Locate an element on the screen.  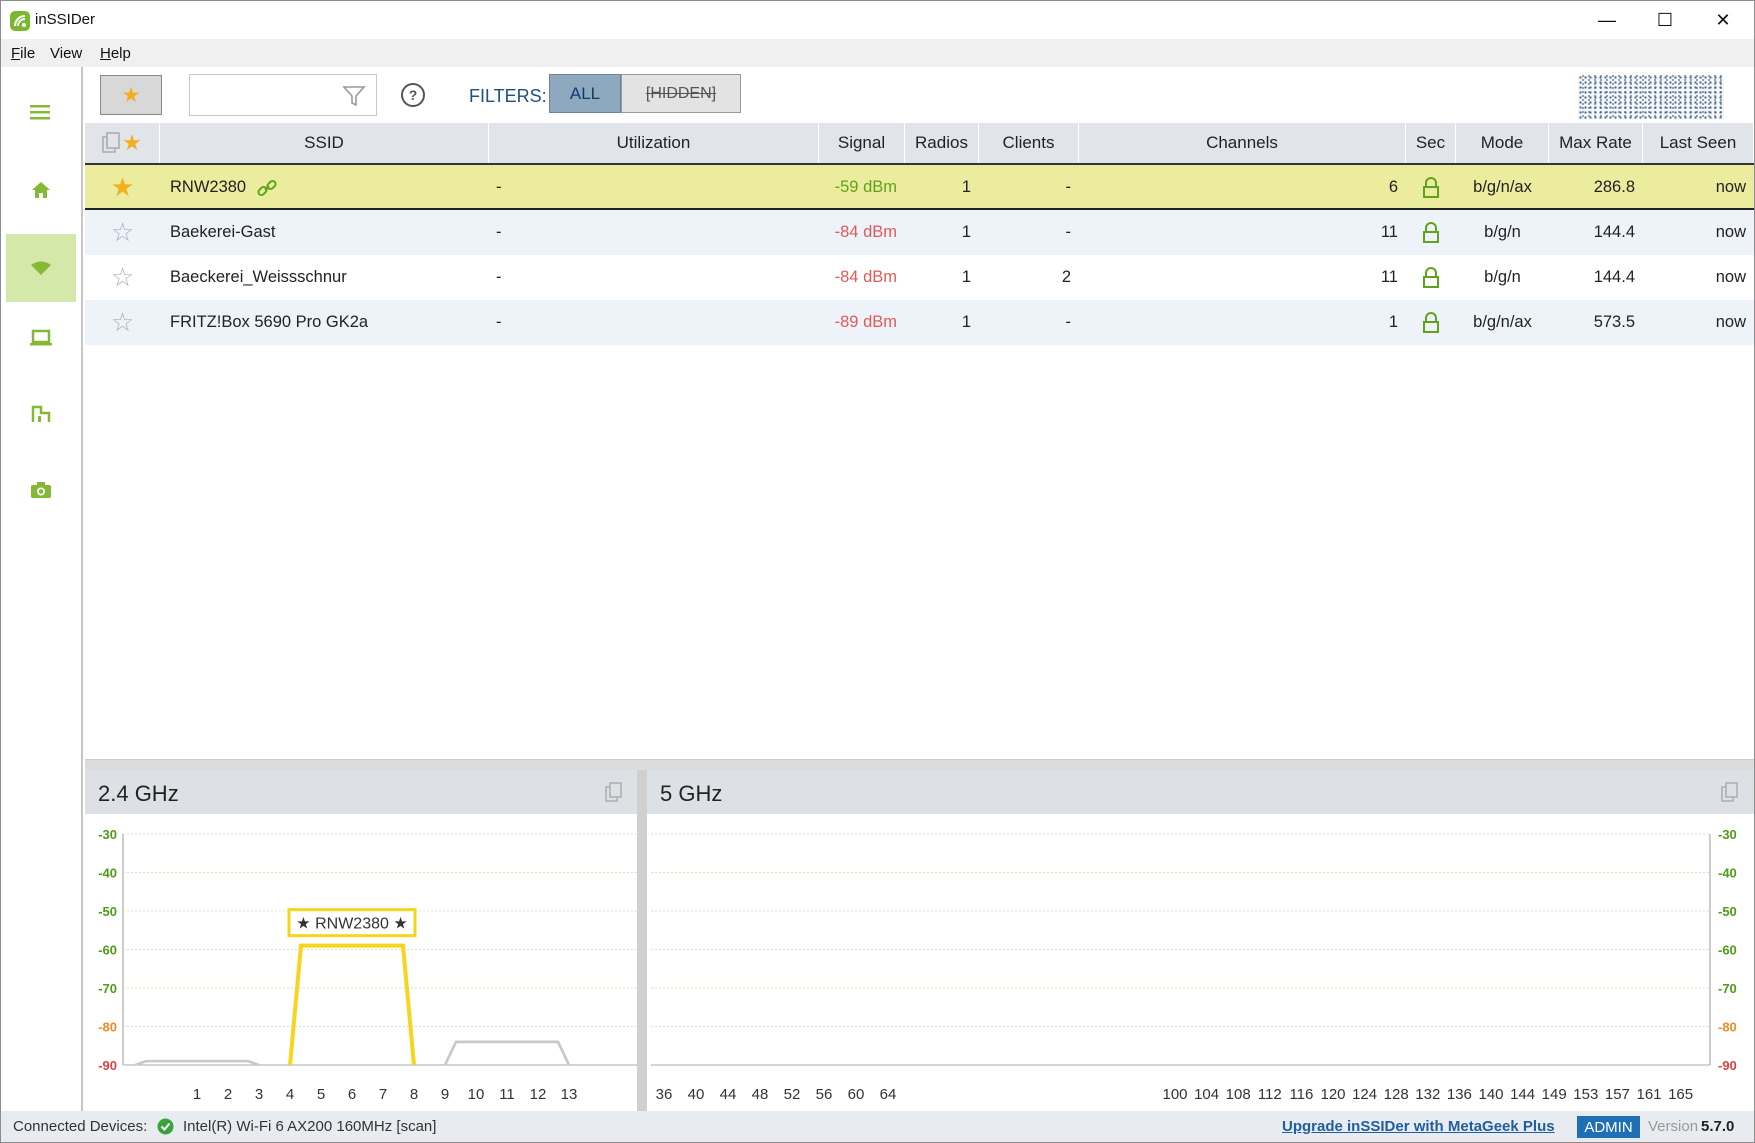
x-tick-label: 157 is located at coordinates (1617, 1094).